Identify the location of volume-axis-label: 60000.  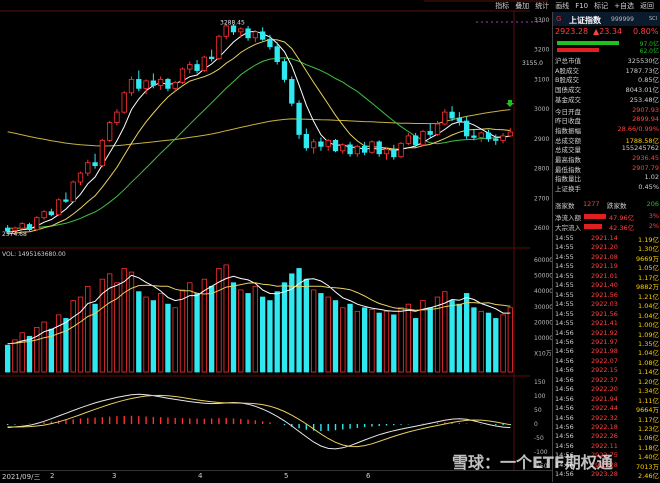
(543, 260).